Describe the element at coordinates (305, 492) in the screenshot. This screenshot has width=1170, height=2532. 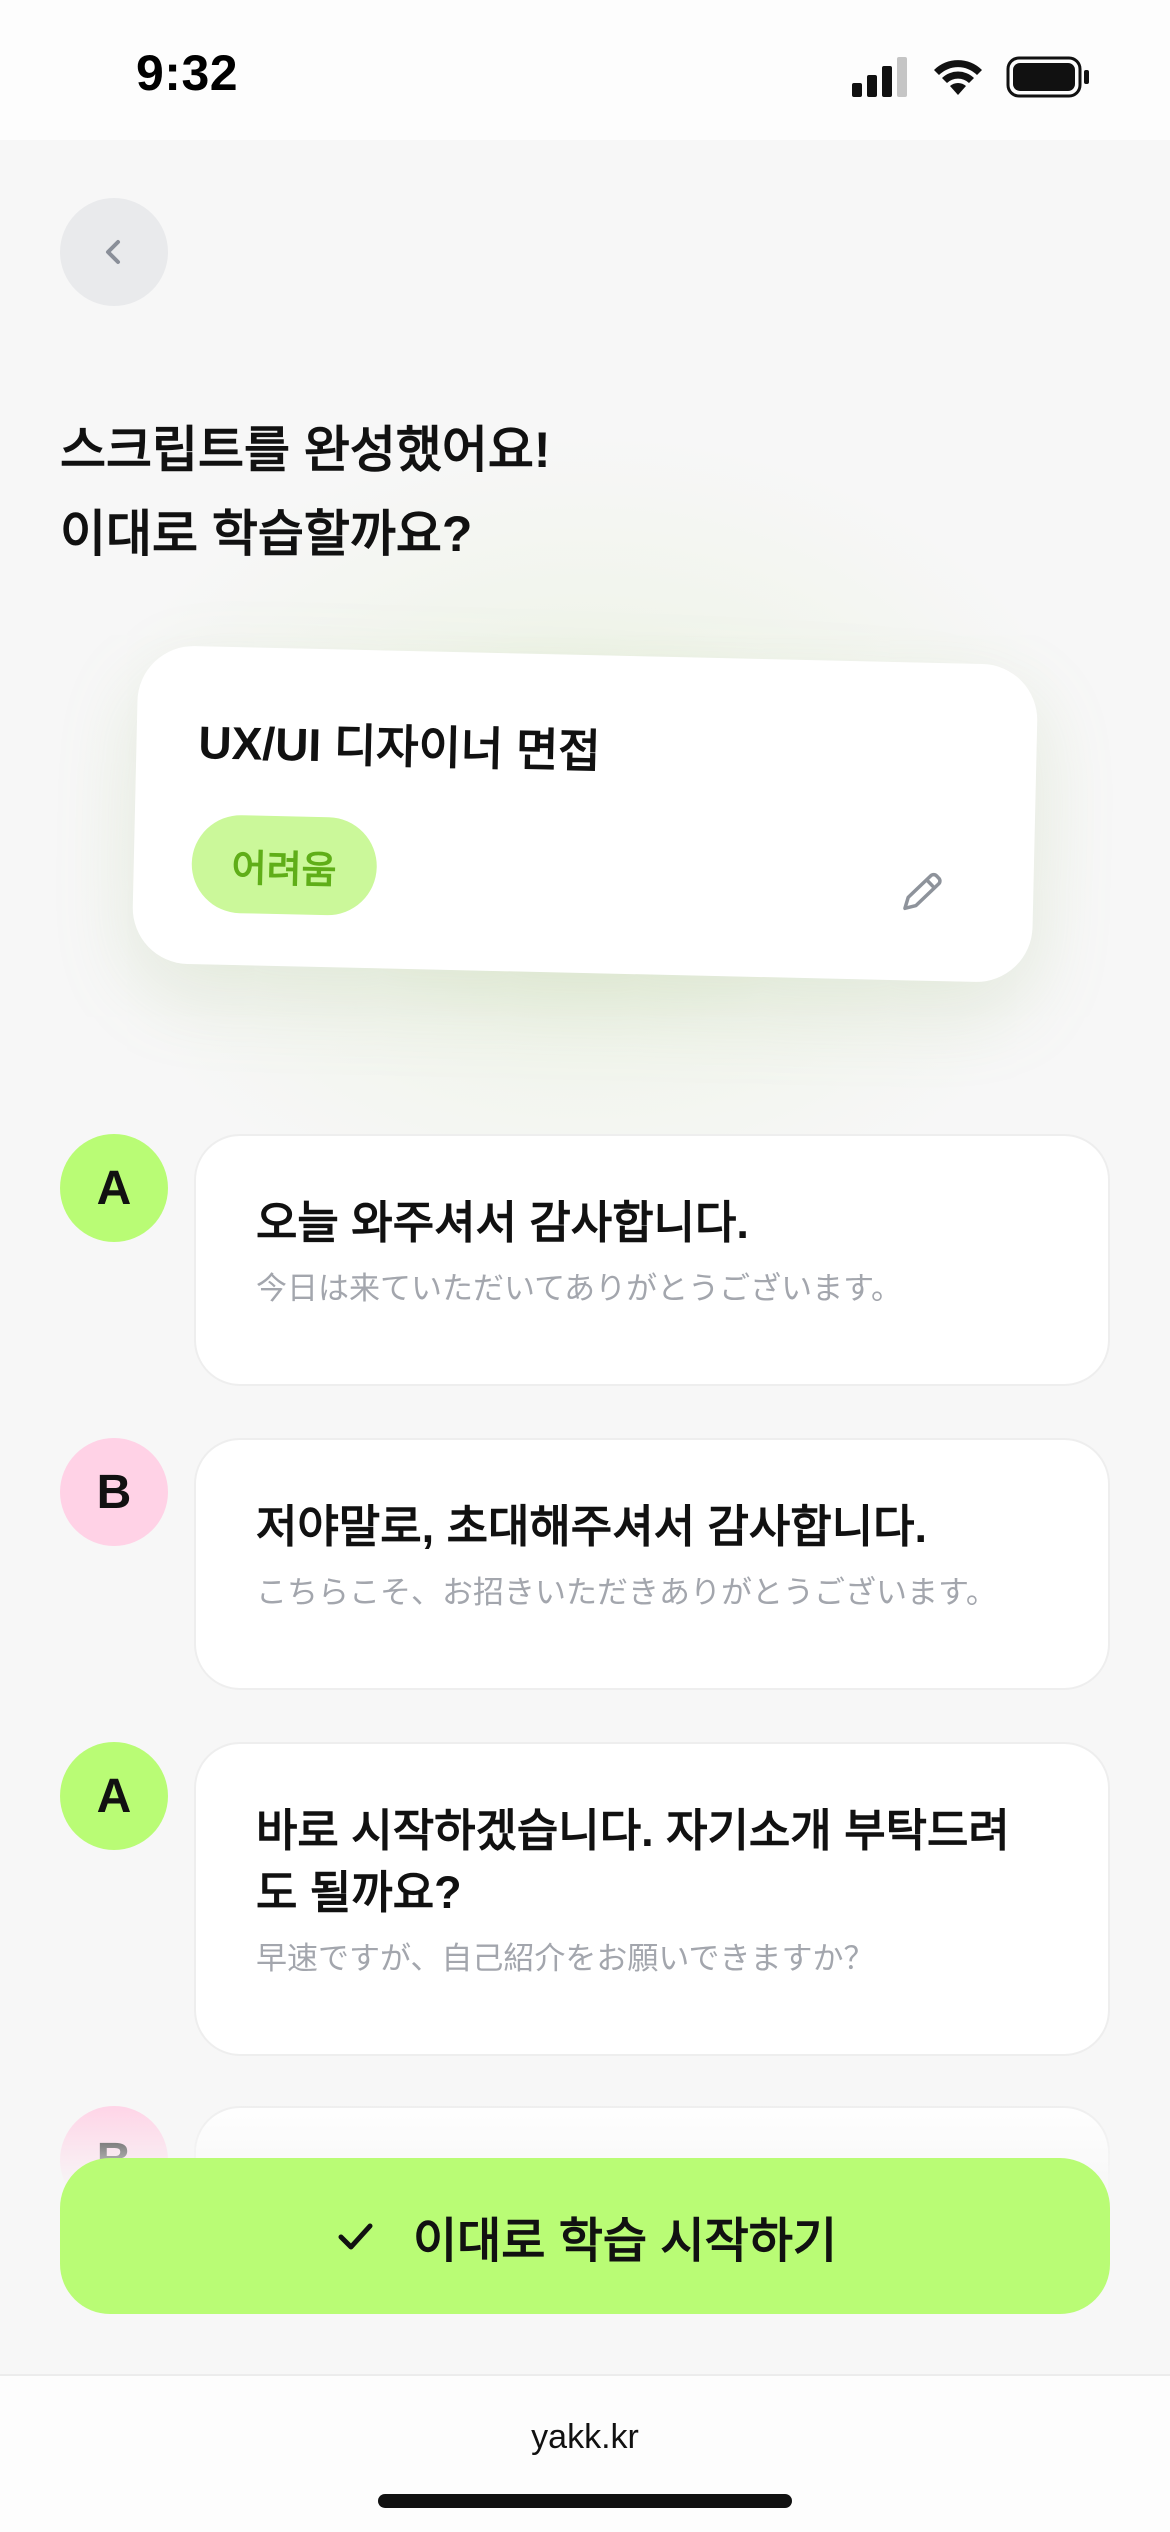
I see `page-title: 스크립트를 완성했어요! 이대로 학습할까요?` at that location.